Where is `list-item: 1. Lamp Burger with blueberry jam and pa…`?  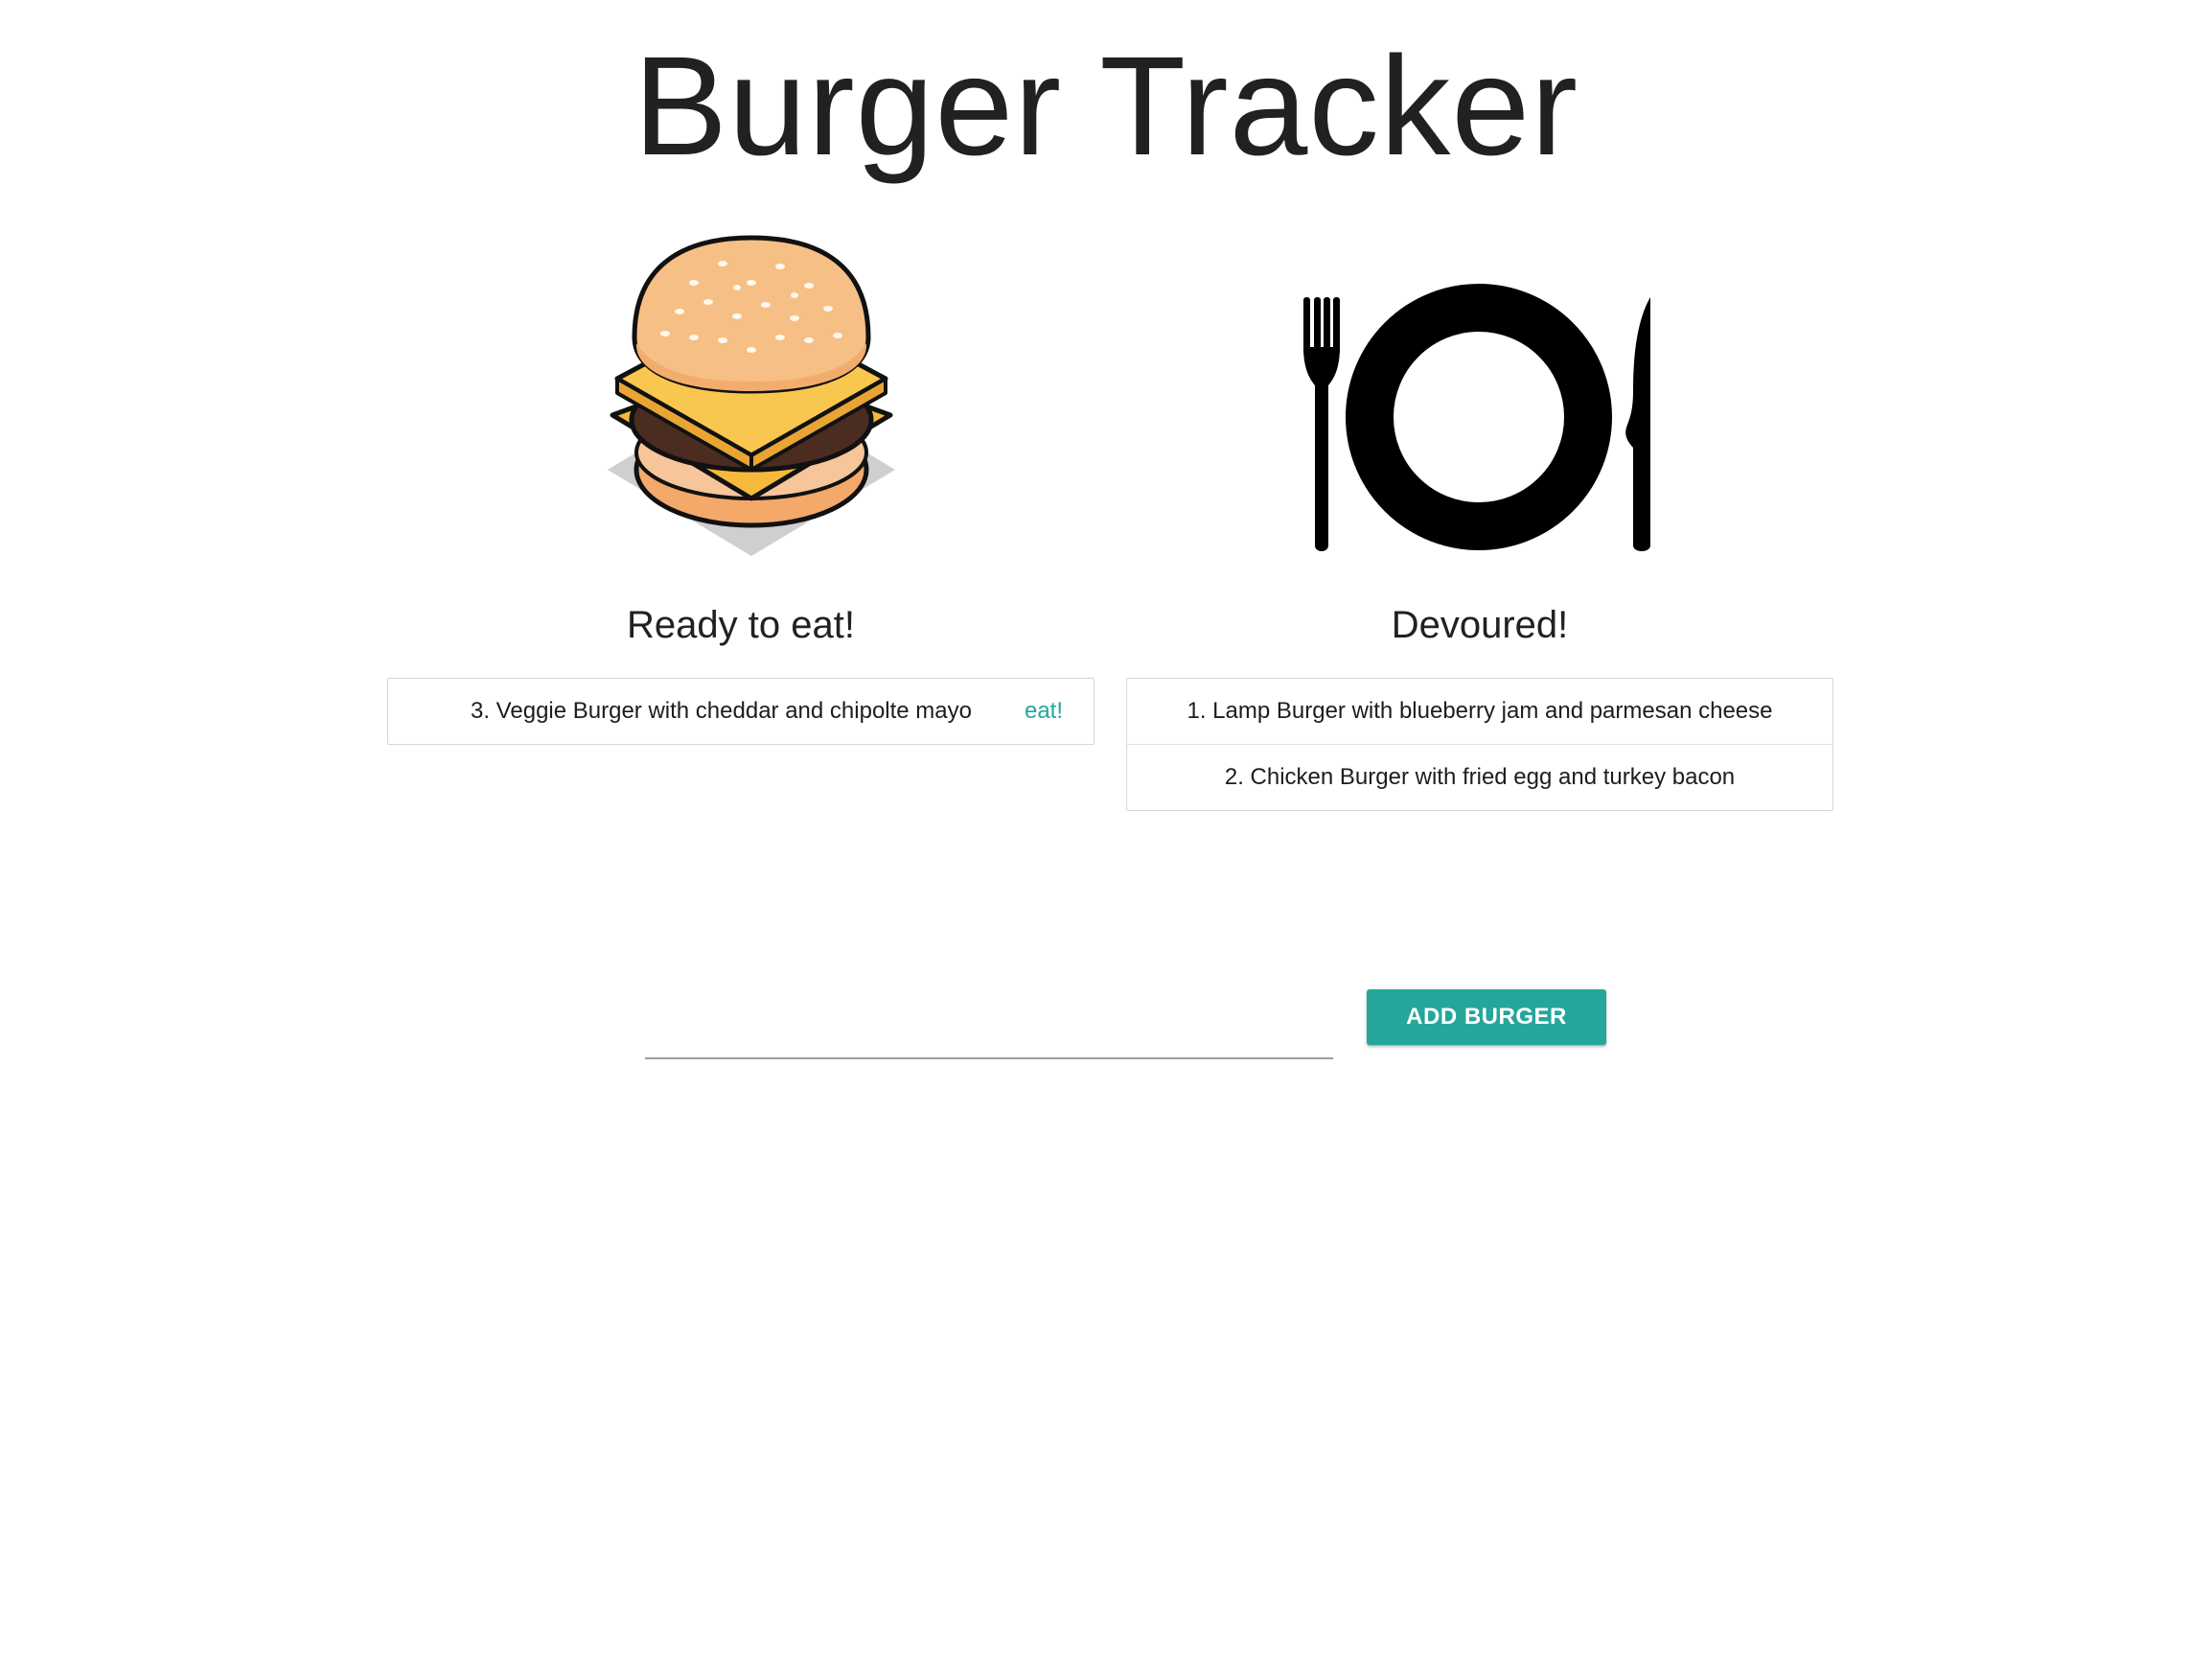
list-item: 1. Lamp Burger with blueberry jam and pa… is located at coordinates (1479, 712).